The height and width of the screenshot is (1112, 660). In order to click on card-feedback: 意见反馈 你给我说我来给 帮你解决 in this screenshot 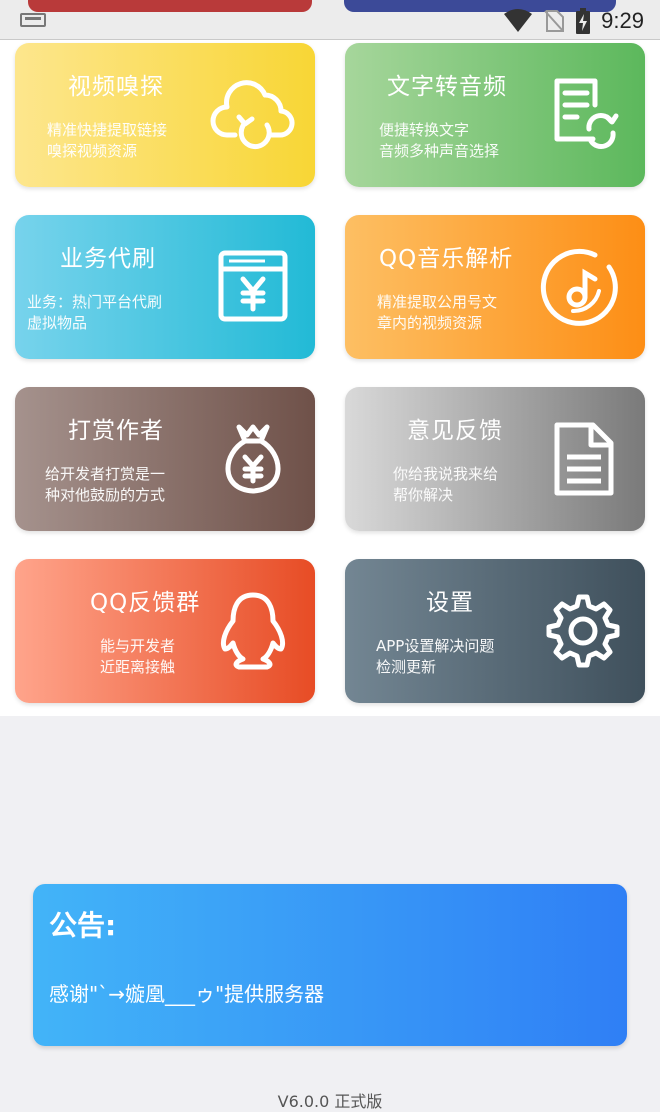, I will do `click(495, 459)`.